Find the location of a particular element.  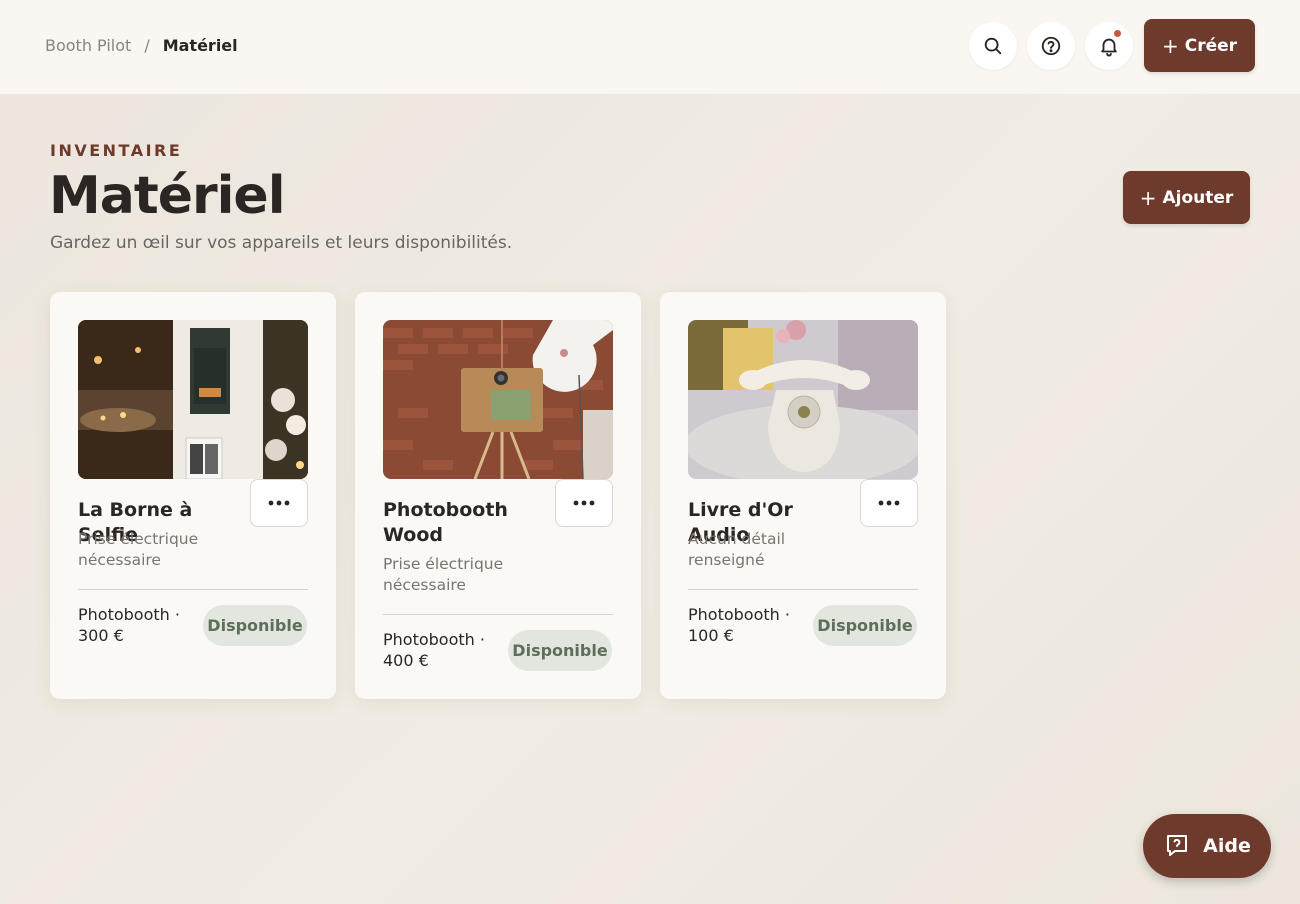

add-button-label: Ajouter is located at coordinates (1198, 197).